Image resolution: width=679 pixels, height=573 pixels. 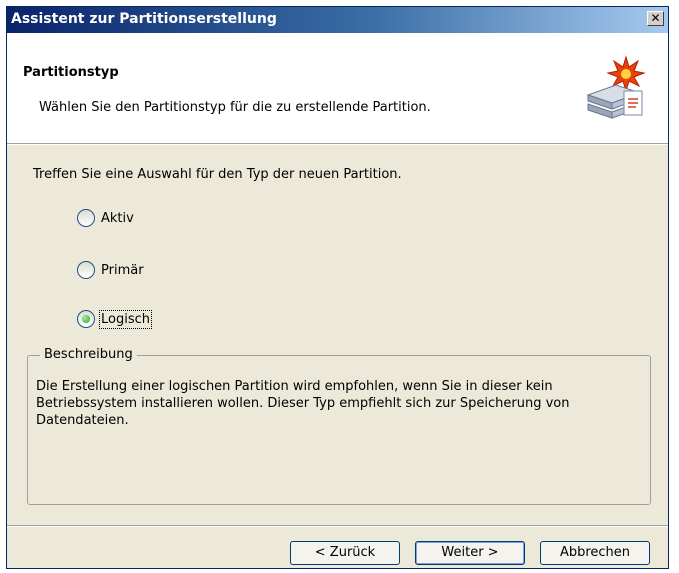 I want to click on close-icon: ✕, so click(x=655, y=18).